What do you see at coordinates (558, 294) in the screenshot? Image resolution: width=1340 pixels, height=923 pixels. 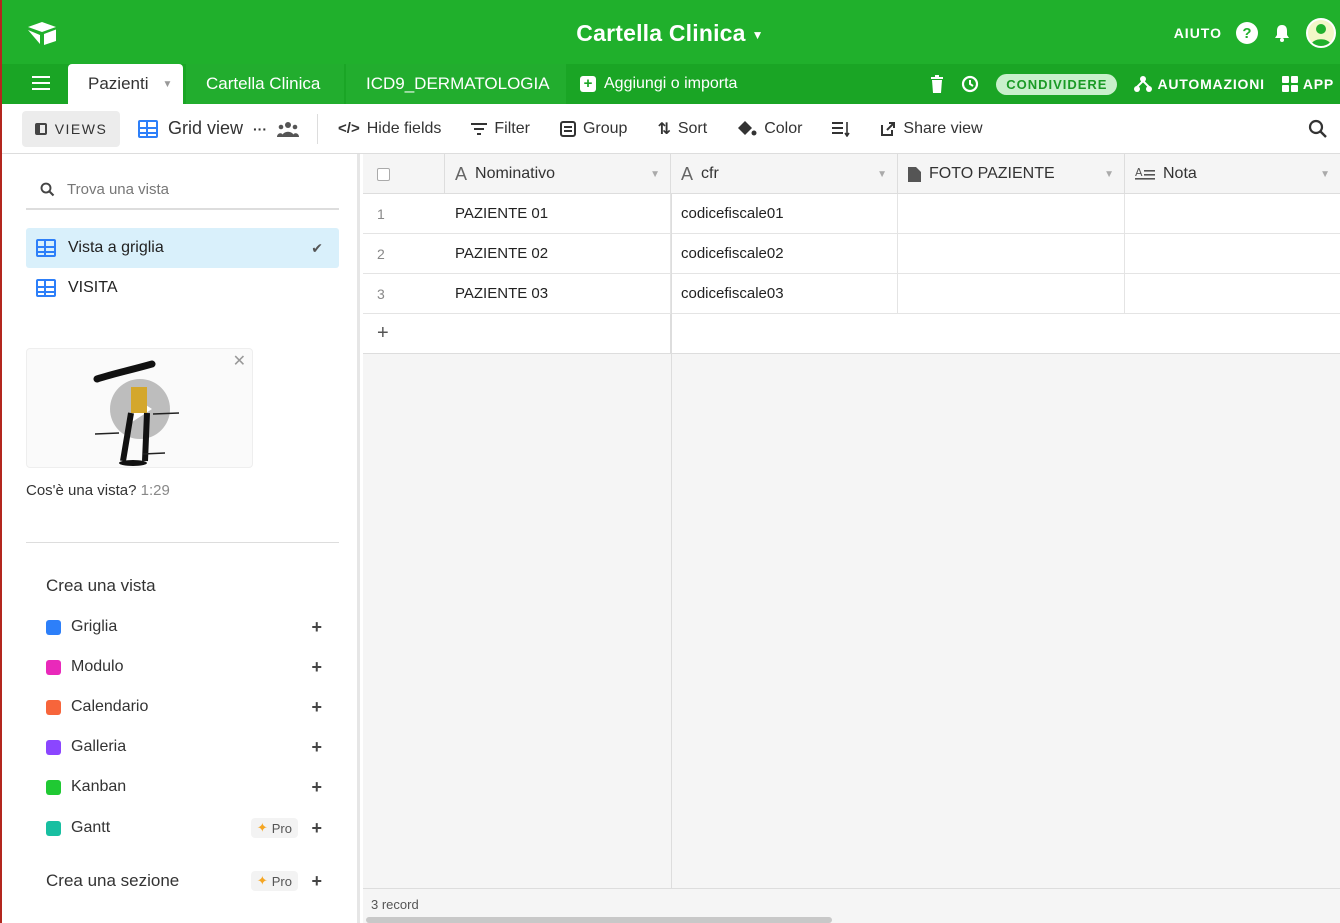 I see `cell-nominativo: PAZIENTE 03` at bounding box center [558, 294].